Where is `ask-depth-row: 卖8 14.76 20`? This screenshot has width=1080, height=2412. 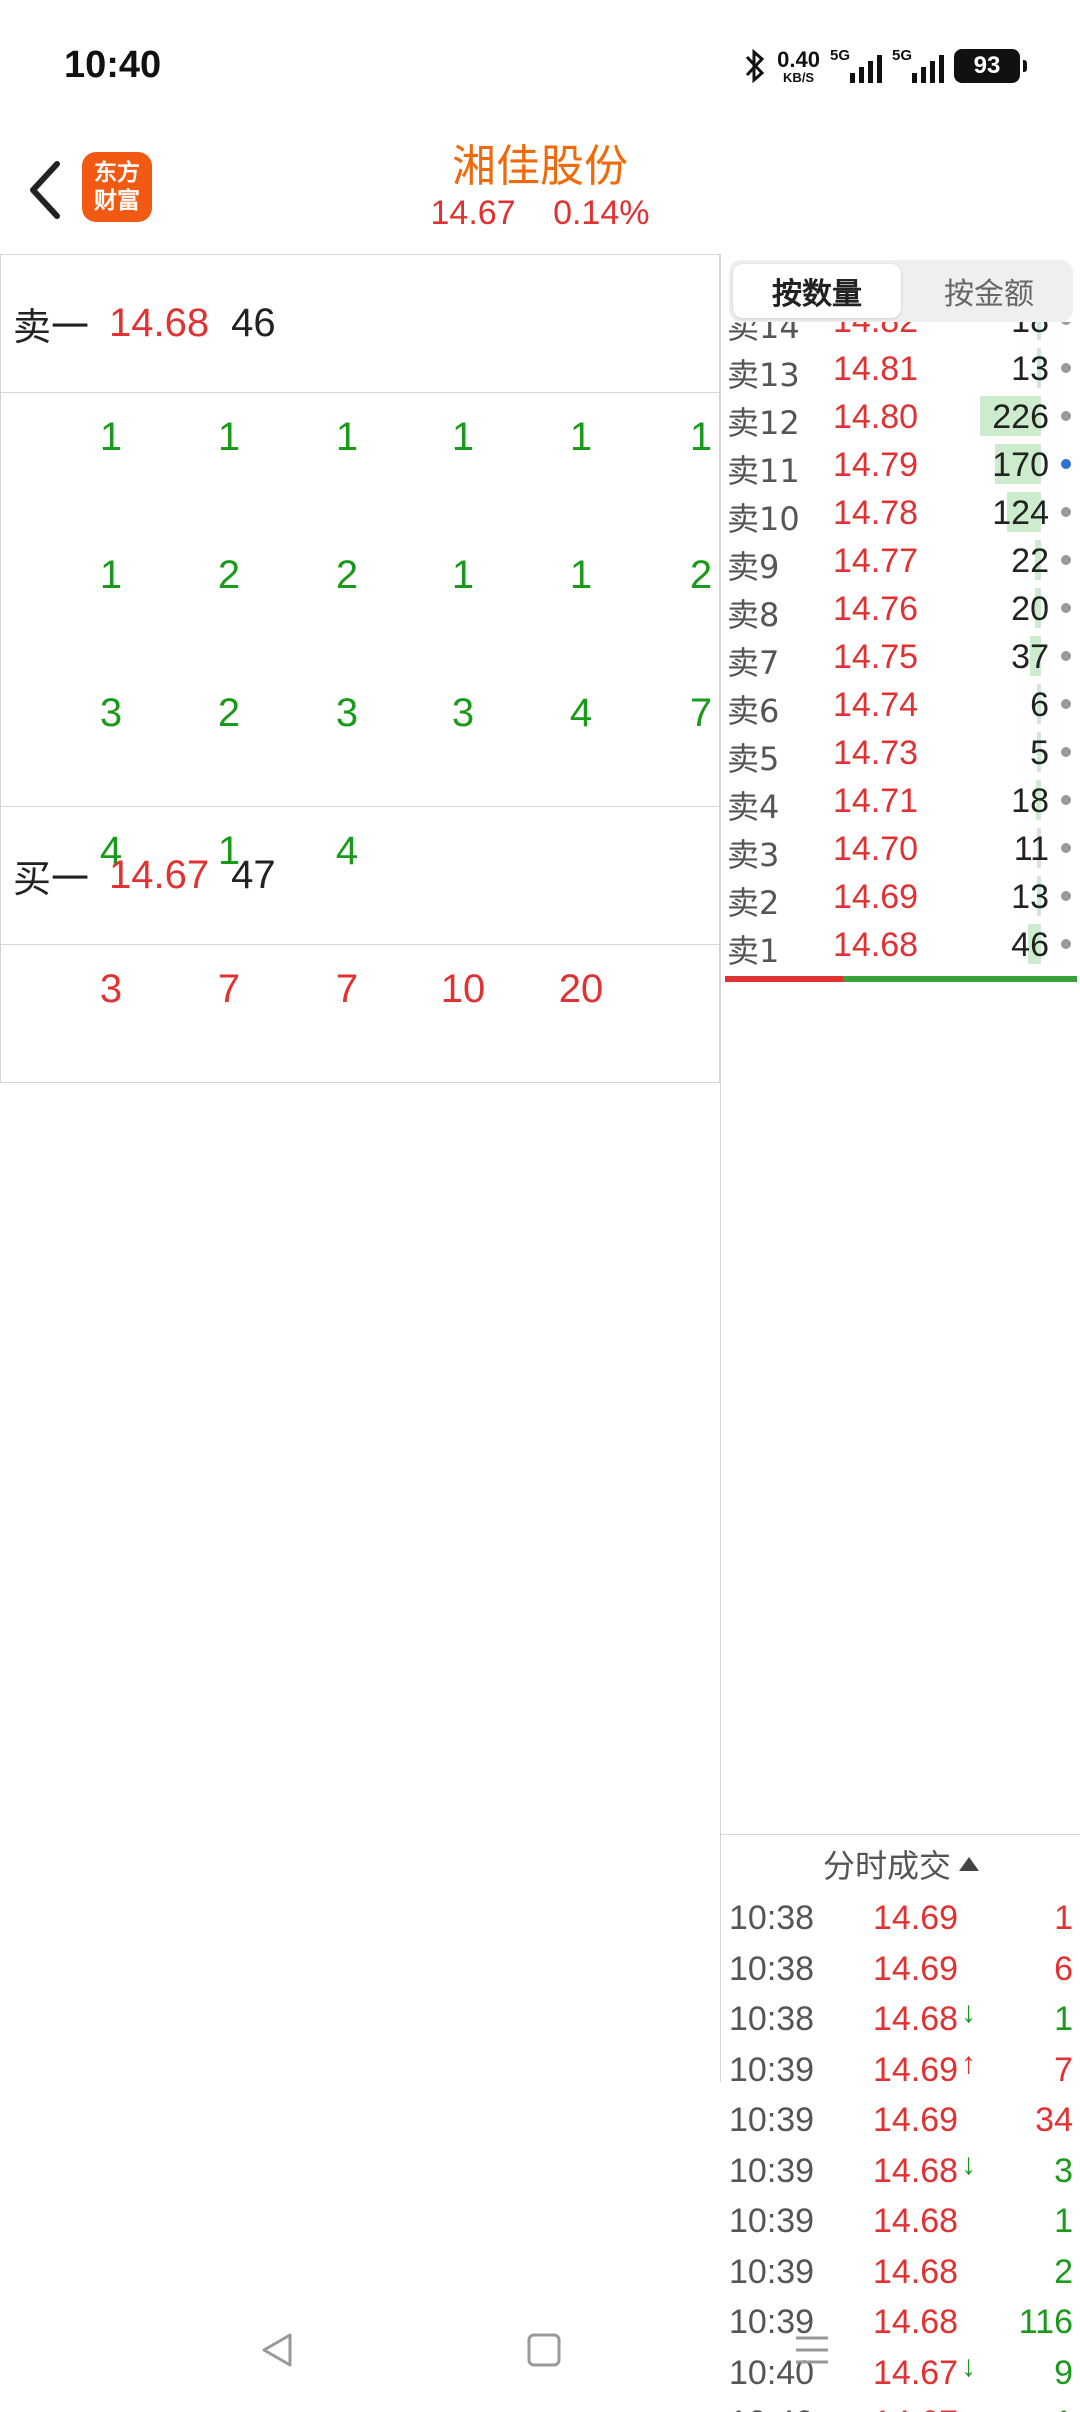 ask-depth-row: 卖8 14.76 20 is located at coordinates (900, 609).